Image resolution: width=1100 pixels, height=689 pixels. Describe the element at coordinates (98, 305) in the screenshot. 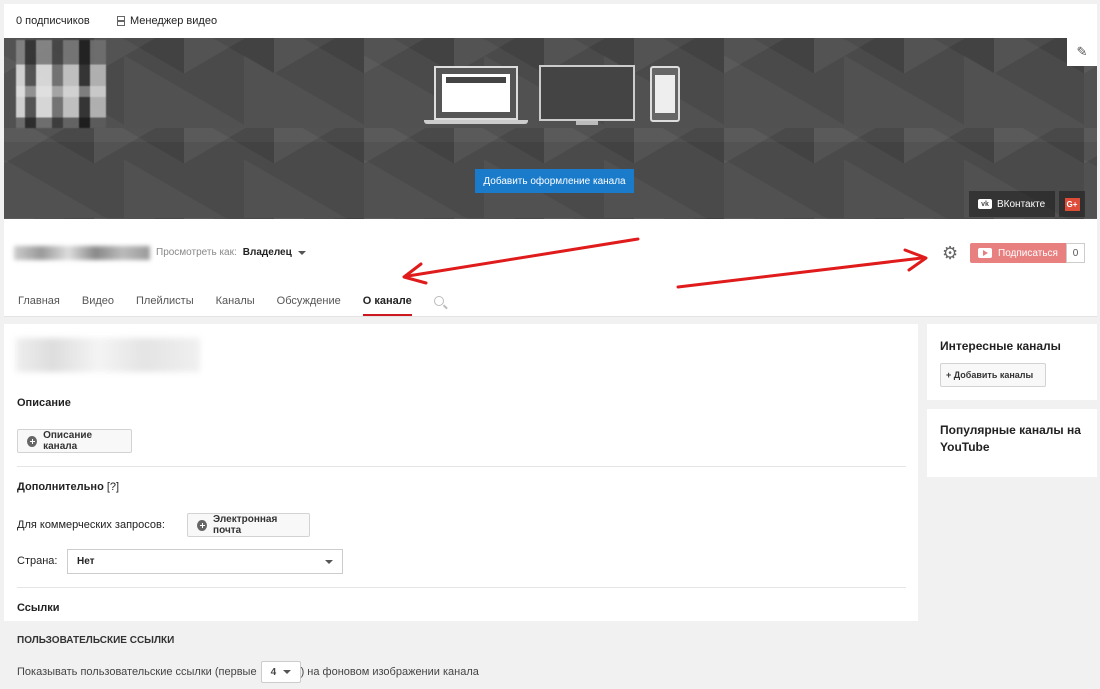

I see `tab-videos: Видео` at that location.